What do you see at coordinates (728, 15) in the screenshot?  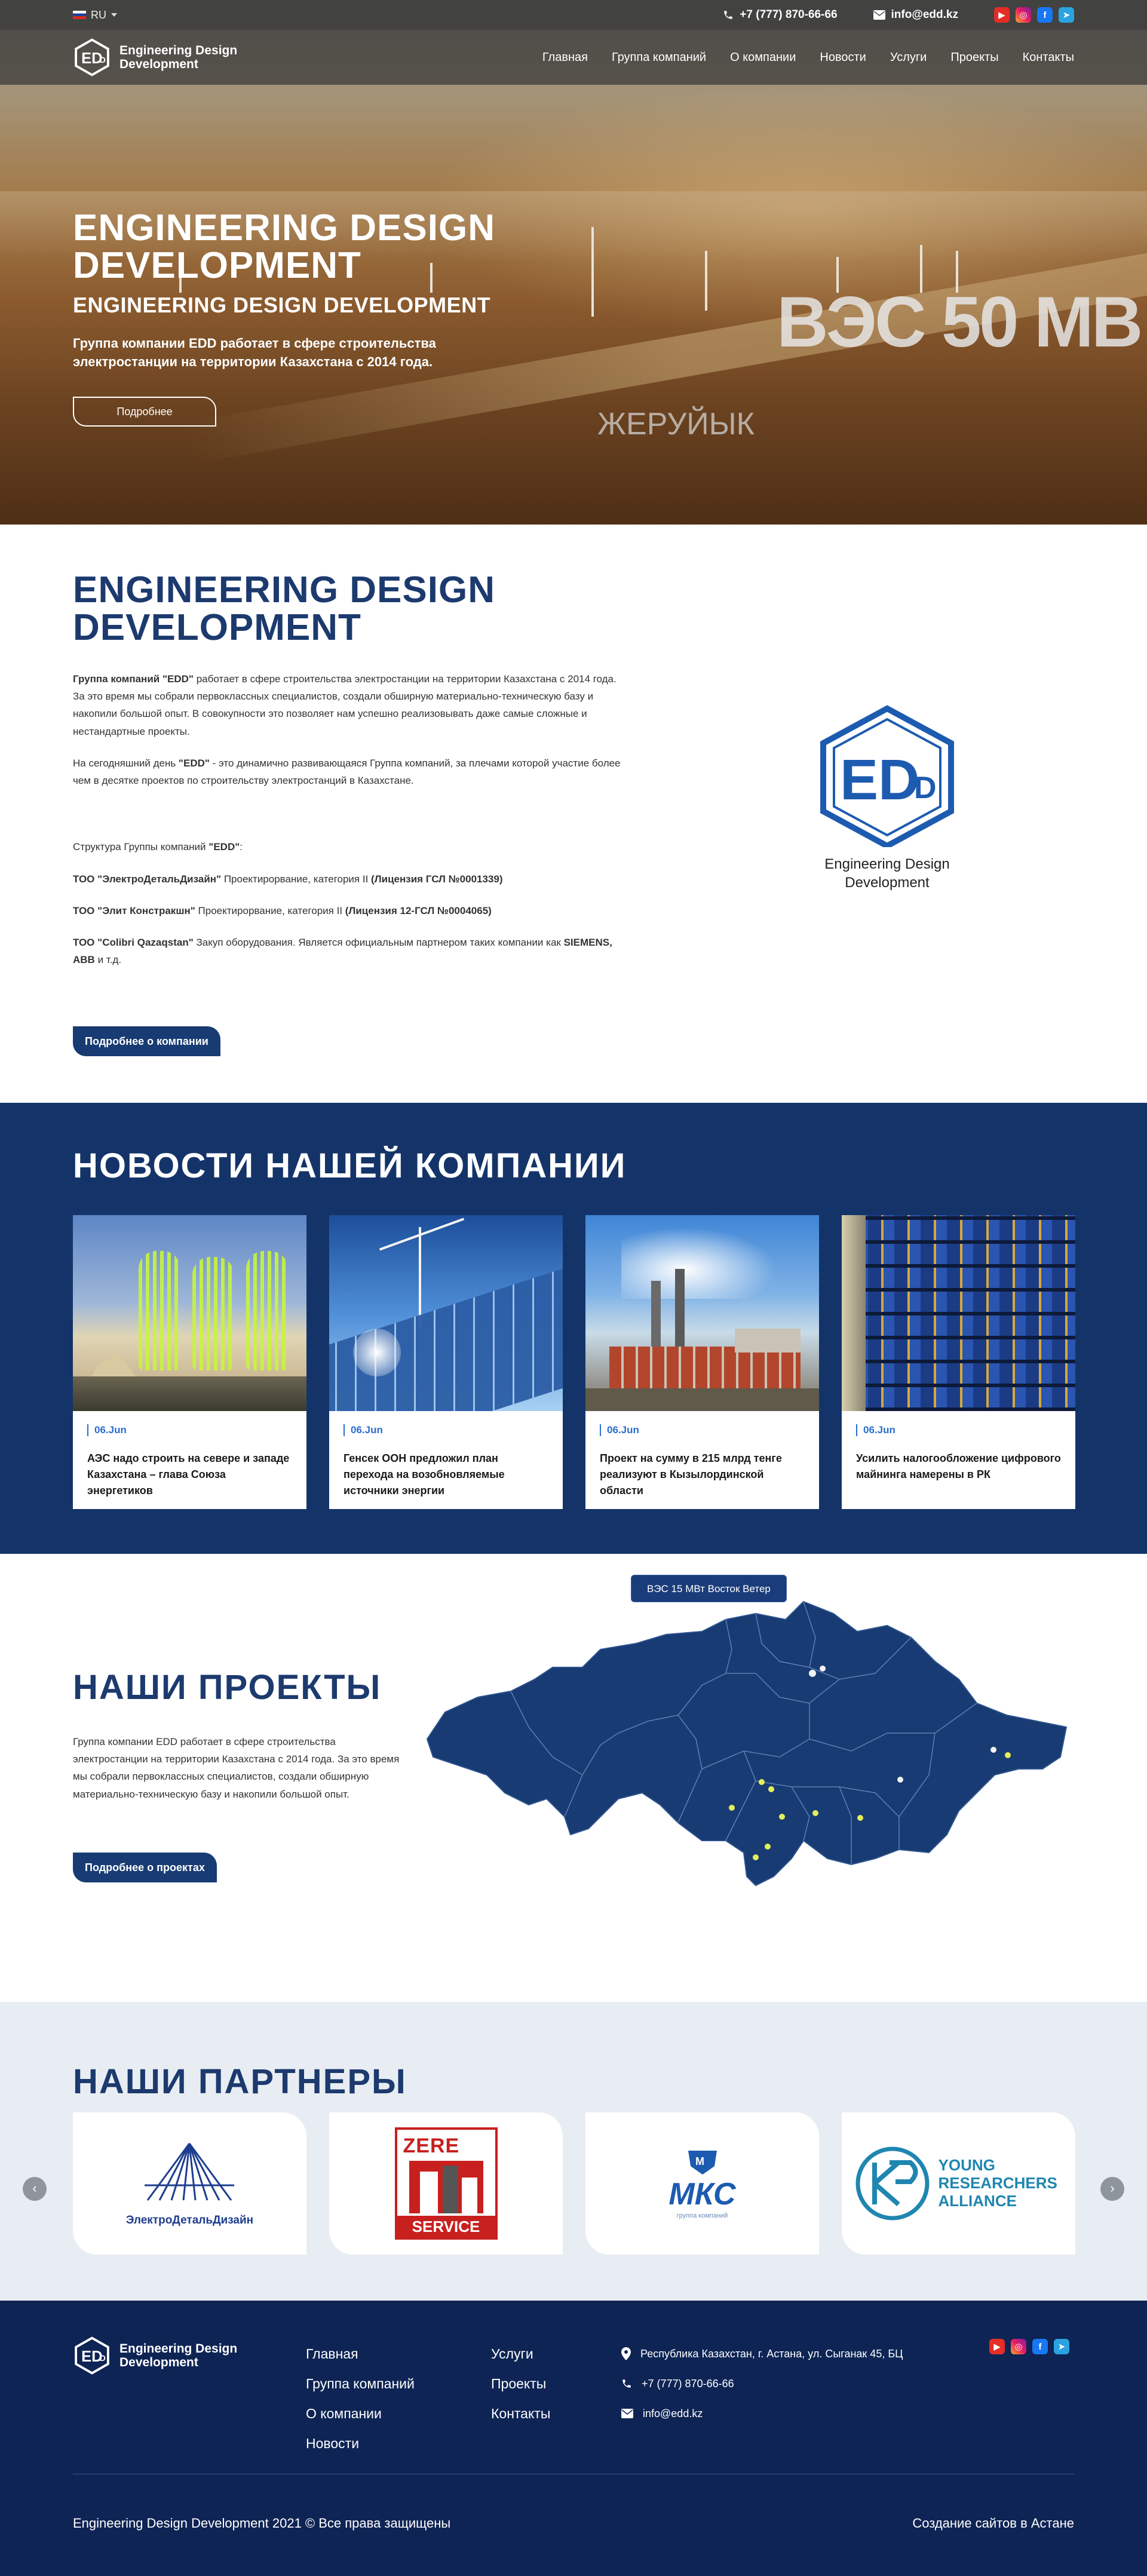 I see `phone-icon` at bounding box center [728, 15].